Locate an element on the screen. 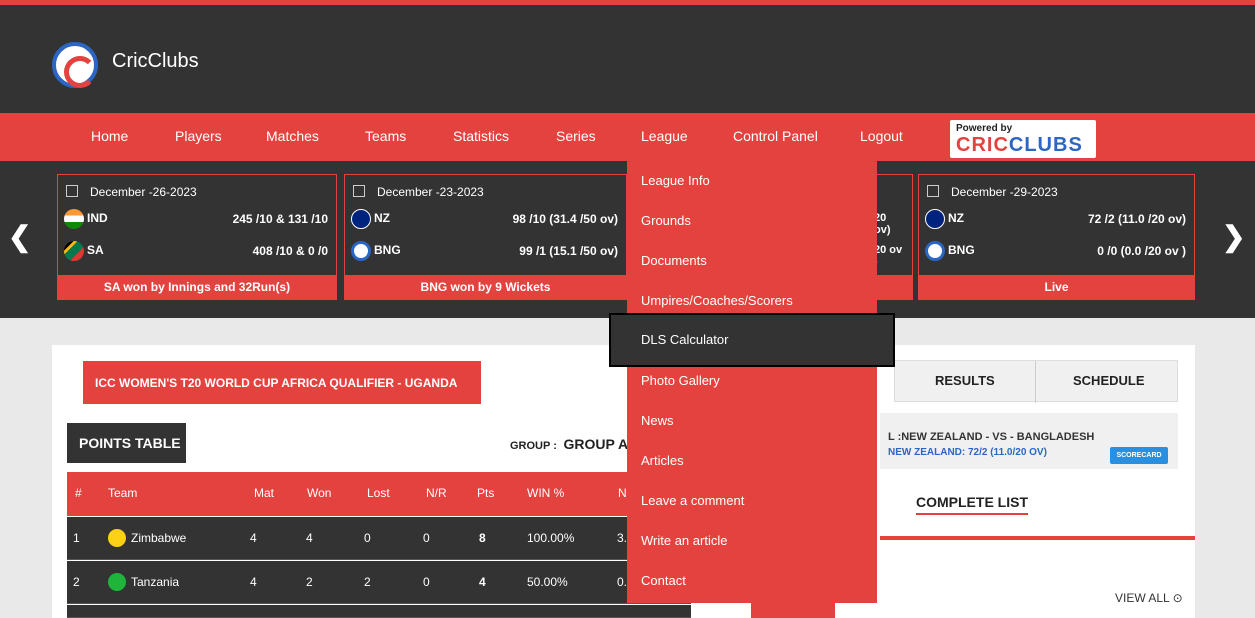 This screenshot has width=1255, height=618. nav-players: Players is located at coordinates (198, 136).